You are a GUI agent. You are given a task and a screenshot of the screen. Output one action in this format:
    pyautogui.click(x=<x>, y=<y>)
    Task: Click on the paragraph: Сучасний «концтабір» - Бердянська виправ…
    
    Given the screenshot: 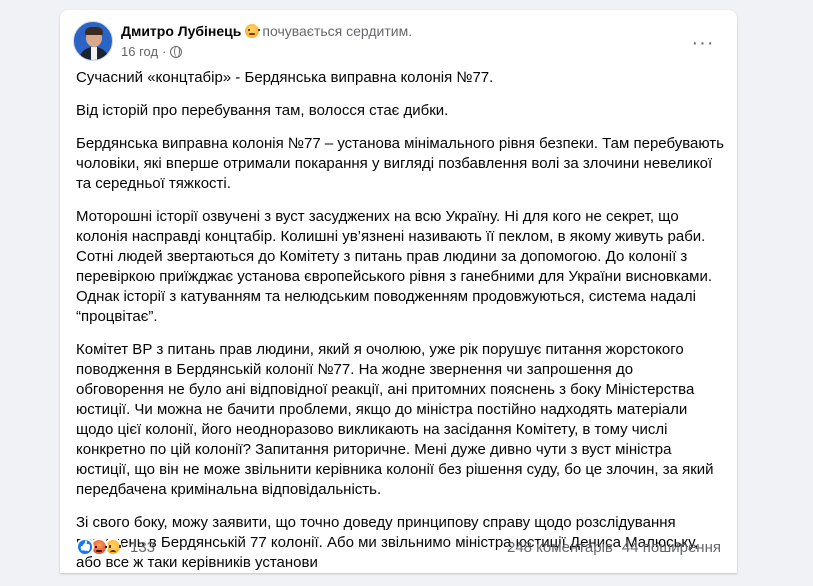 What is the action you would take?
    pyautogui.click(x=285, y=77)
    